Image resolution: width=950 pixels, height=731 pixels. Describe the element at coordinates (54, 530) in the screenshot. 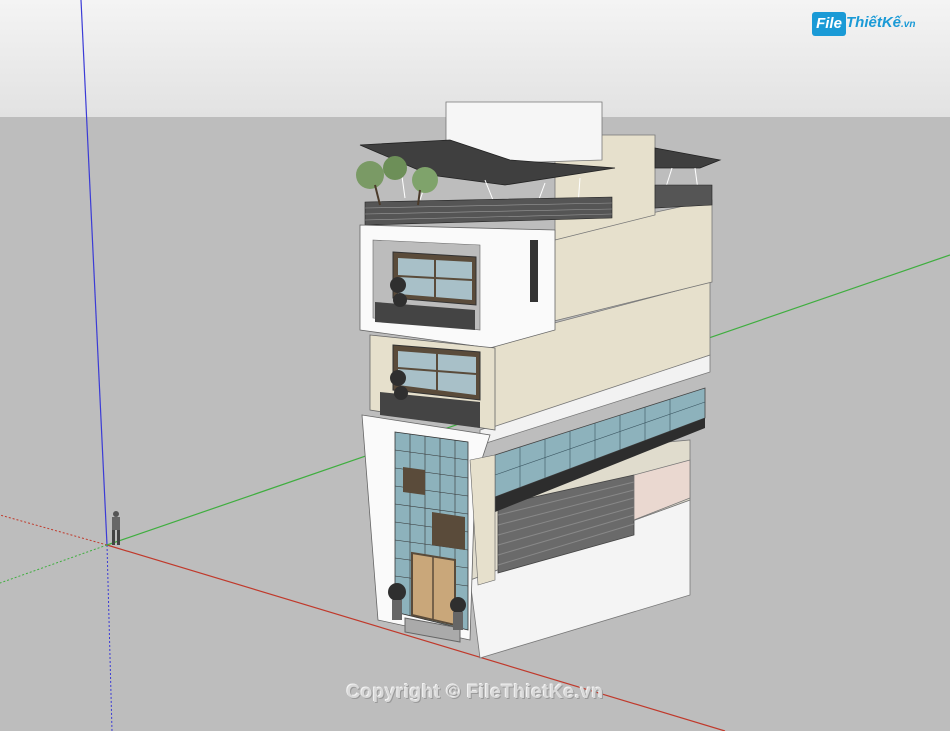

I see `red-axis-dotted` at that location.